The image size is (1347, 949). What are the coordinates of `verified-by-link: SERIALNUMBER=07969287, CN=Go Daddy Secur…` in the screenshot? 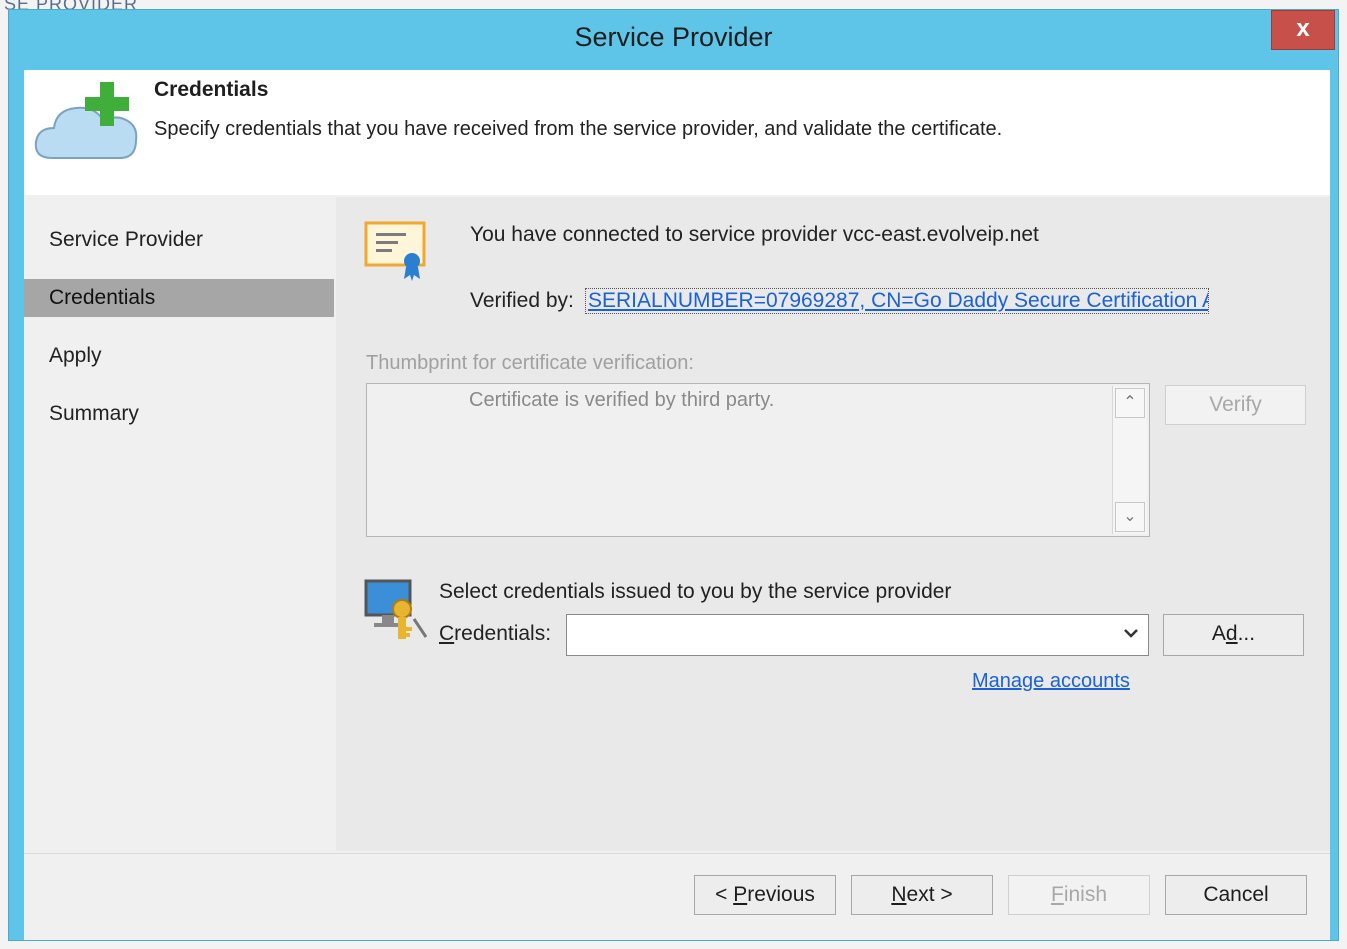 It's located at (897, 301).